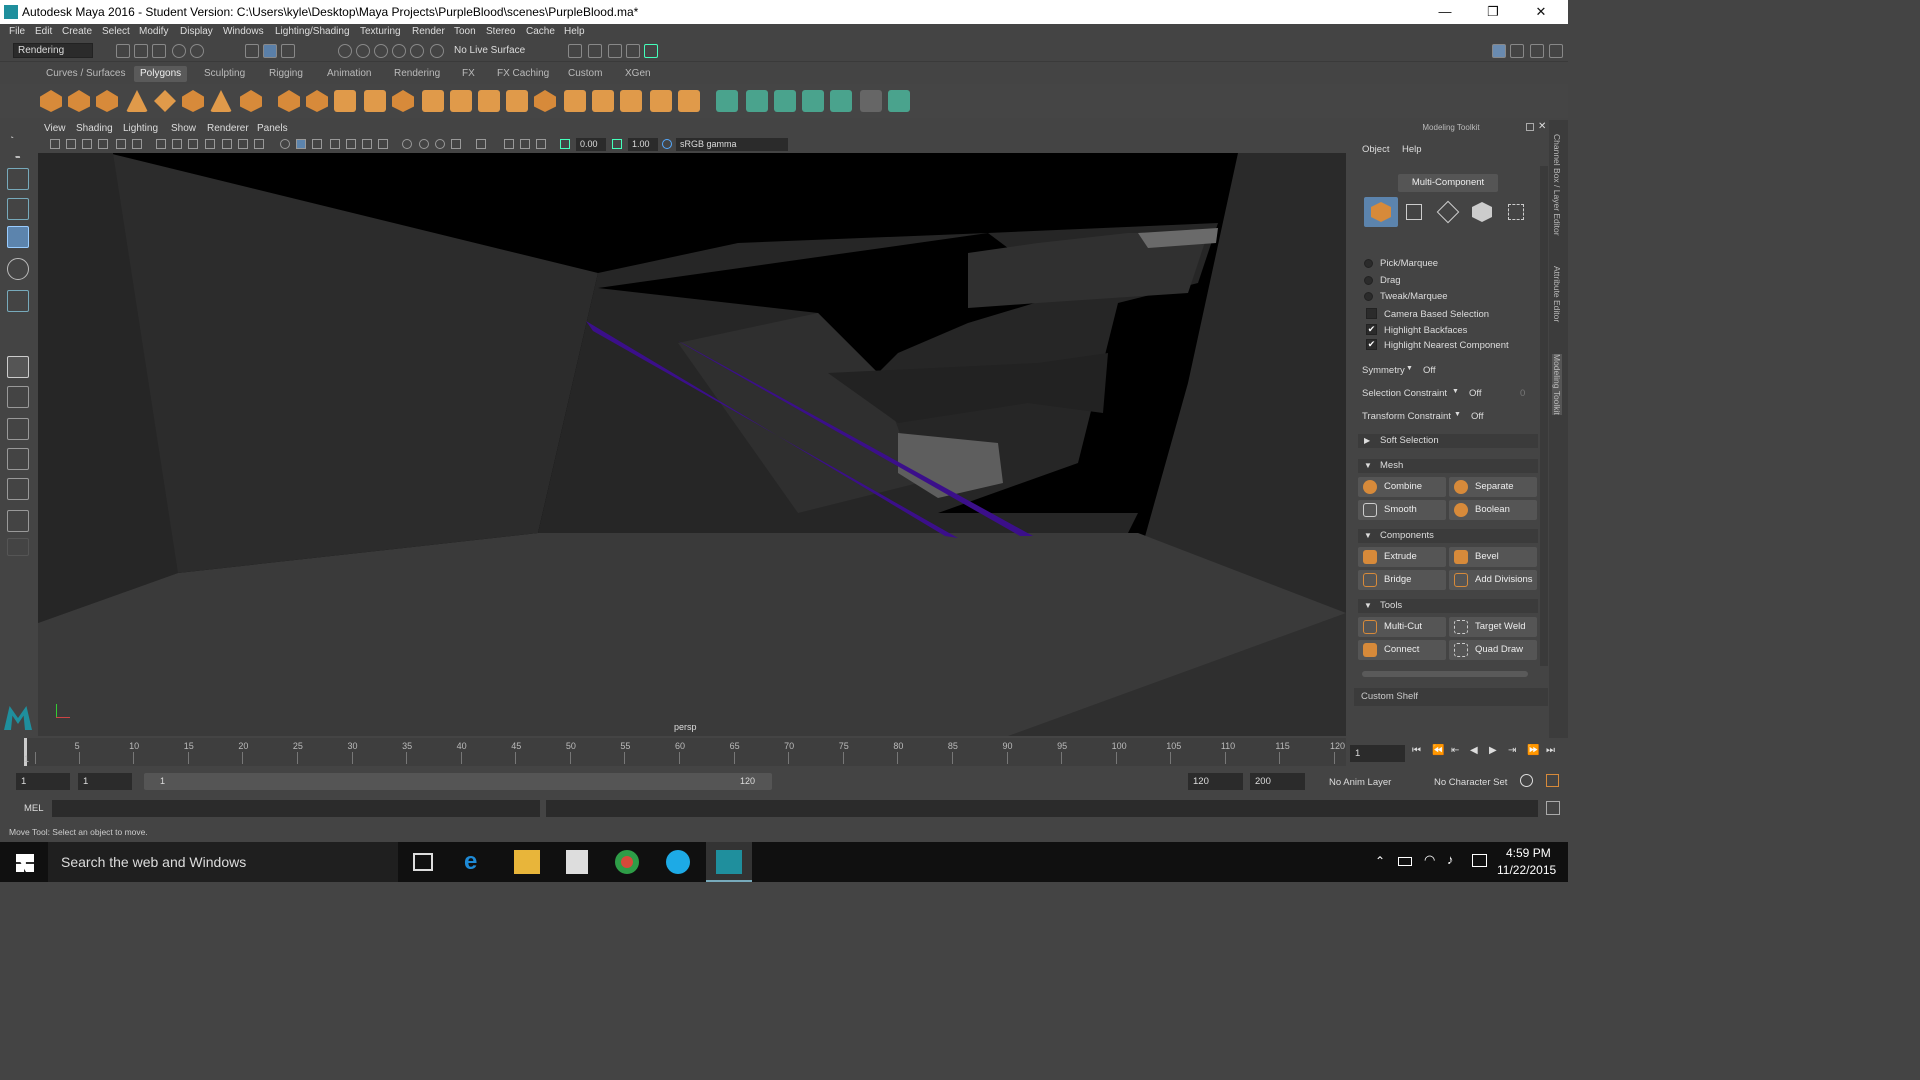 The image size is (1920, 1080). I want to click on safe-action-icon, so click(243, 144).